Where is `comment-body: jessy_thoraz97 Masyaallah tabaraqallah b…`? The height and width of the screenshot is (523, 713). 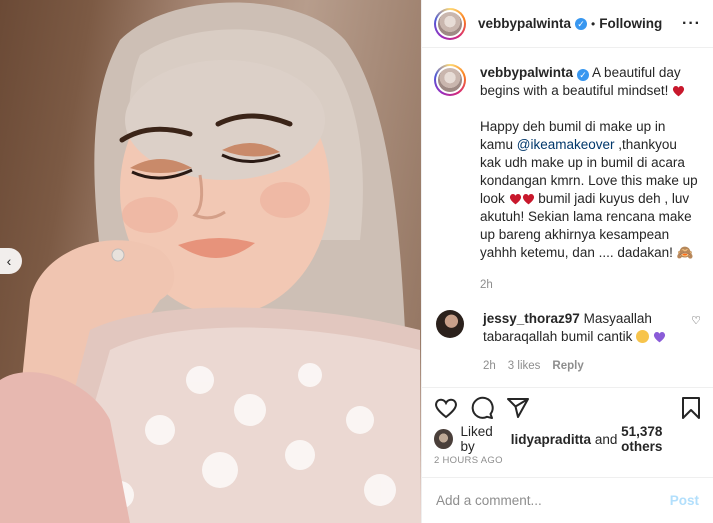
comment-body: jessy_thoraz97 Masyaallah tabaraqallah b… is located at coordinates (583, 328).